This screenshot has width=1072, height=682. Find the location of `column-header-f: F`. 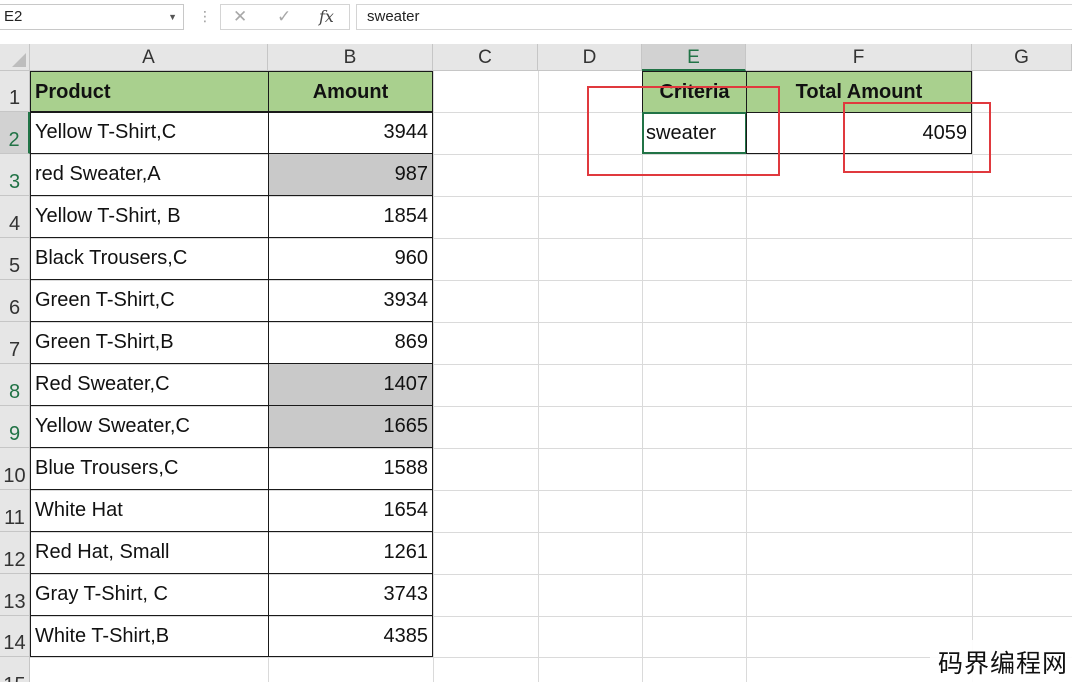

column-header-f: F is located at coordinates (859, 57).